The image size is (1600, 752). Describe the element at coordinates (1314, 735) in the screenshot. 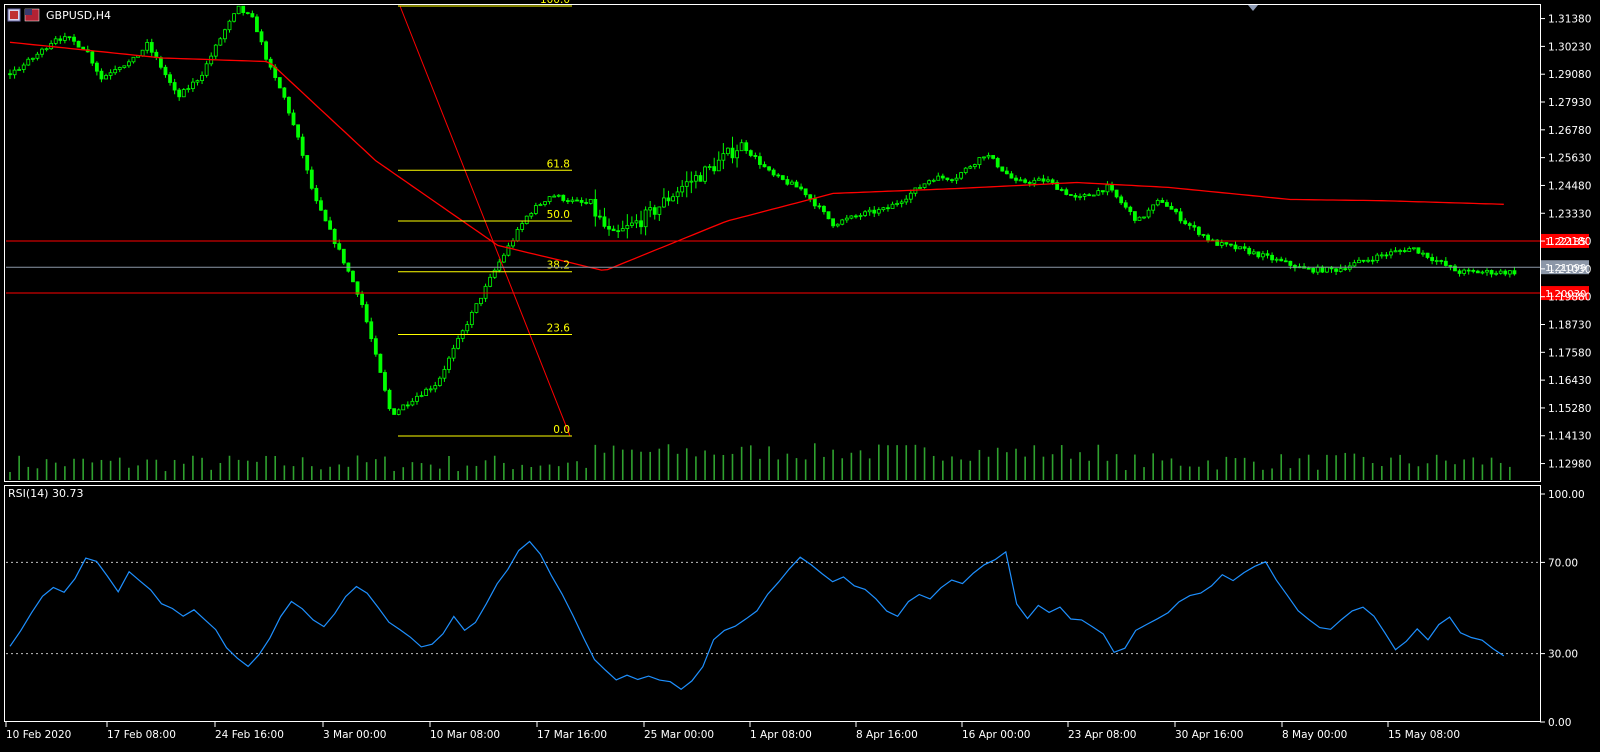

I see `time-axis-label: 8 May 00:00` at that location.